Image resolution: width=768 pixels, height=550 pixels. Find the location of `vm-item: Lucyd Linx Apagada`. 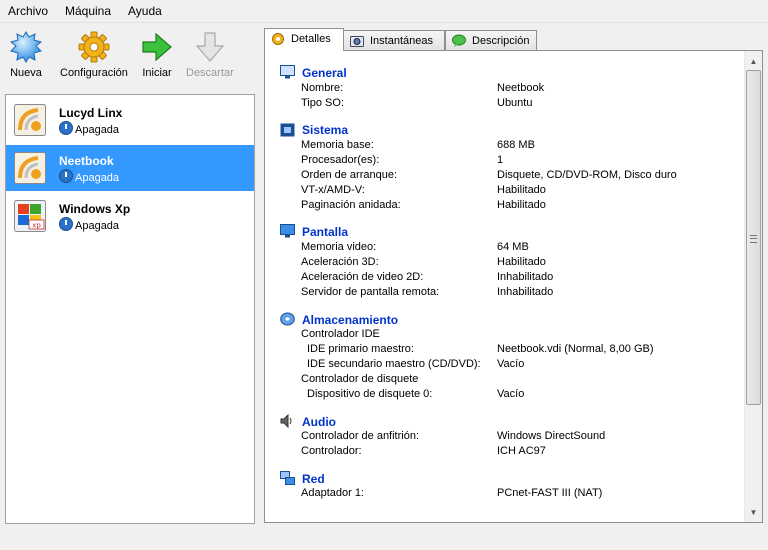

vm-item: Lucyd Linx Apagada is located at coordinates (130, 120).